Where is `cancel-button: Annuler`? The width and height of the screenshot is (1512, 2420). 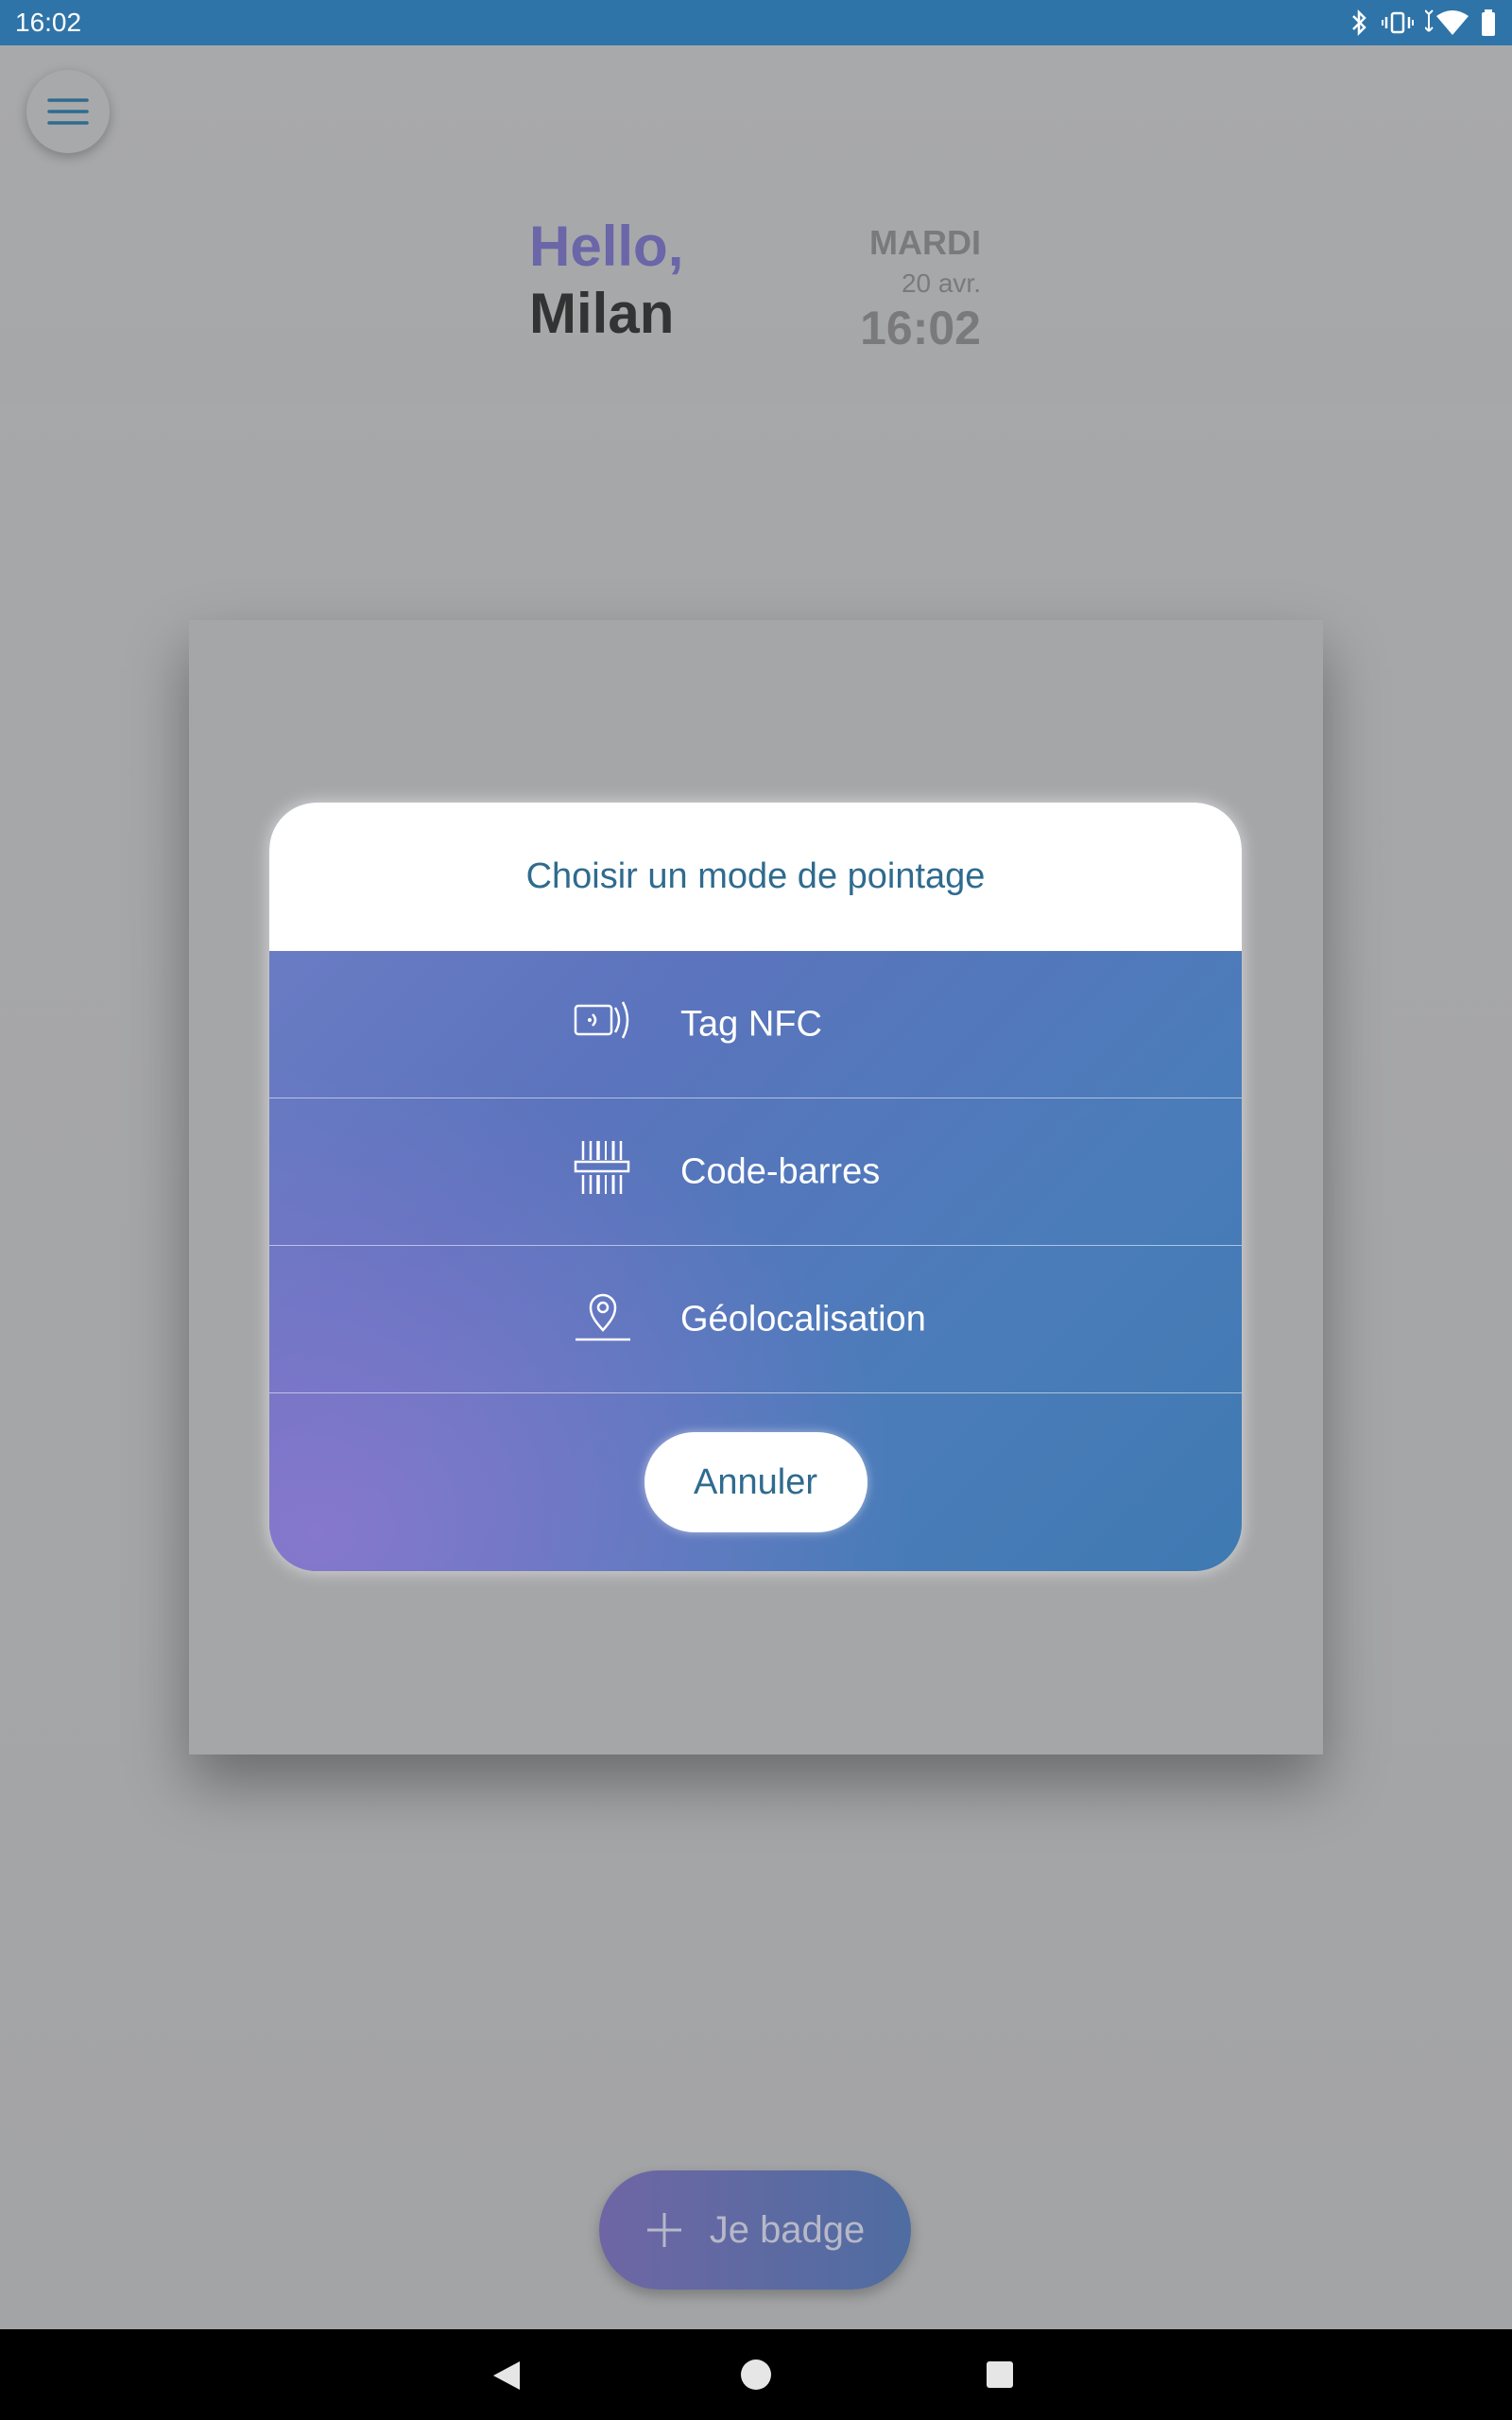 cancel-button: Annuler is located at coordinates (756, 1482).